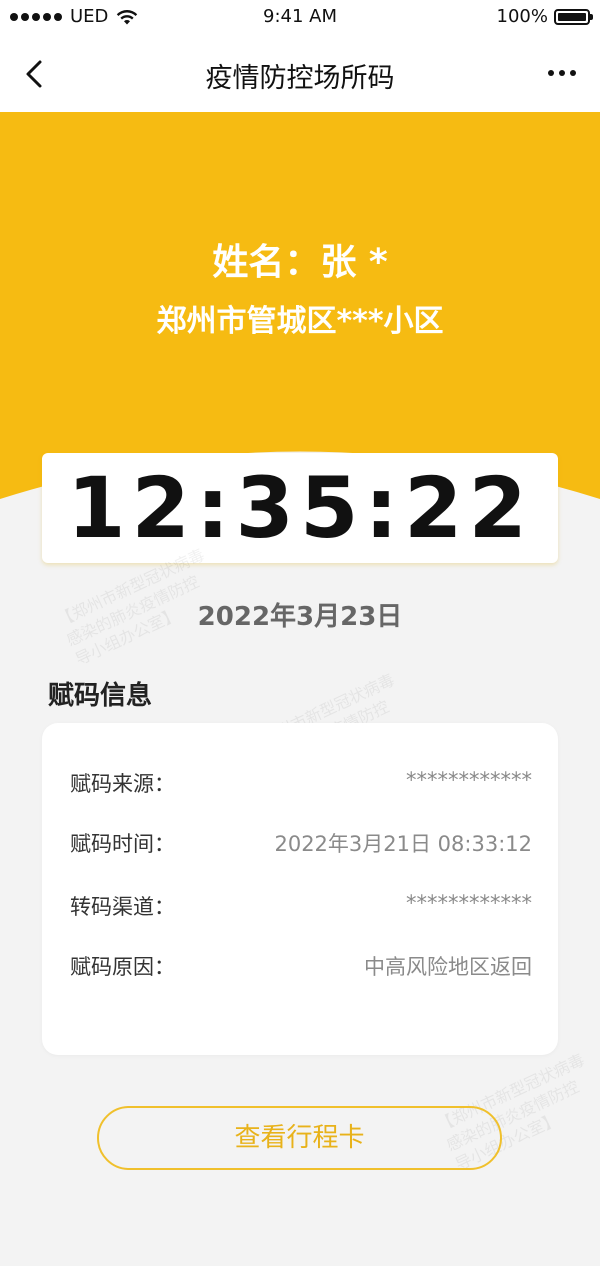 Image resolution: width=600 pixels, height=1266 pixels. What do you see at coordinates (300, 262) in the screenshot?
I see `person-name: 姓名：张 *` at bounding box center [300, 262].